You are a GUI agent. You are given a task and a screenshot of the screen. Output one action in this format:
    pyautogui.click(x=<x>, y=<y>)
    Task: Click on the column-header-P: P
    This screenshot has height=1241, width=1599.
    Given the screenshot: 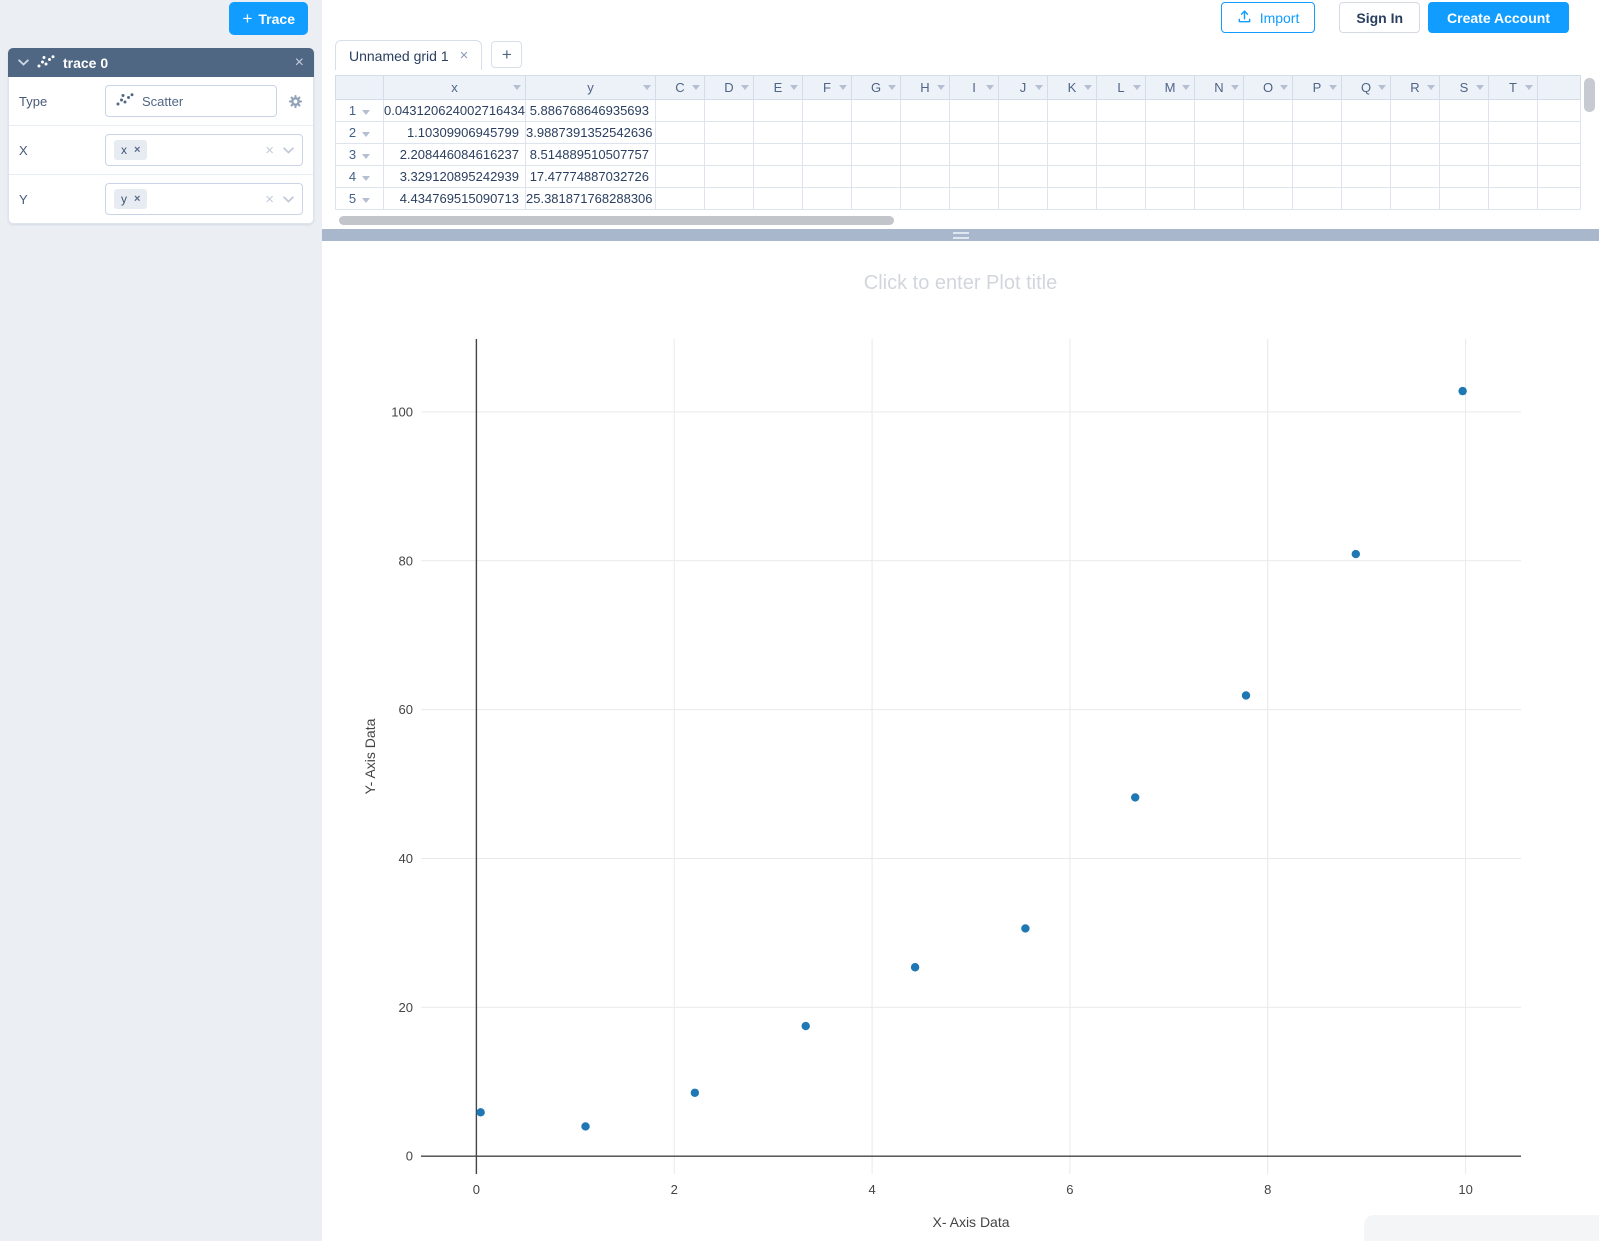 What is the action you would take?
    pyautogui.click(x=1317, y=87)
    